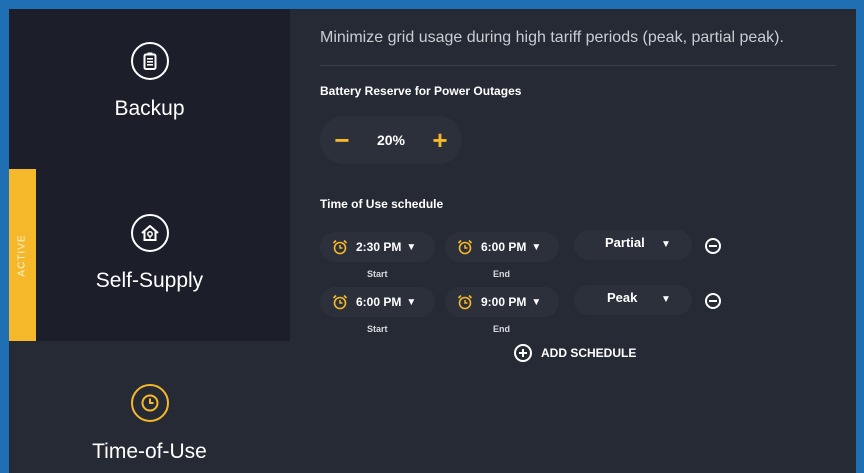 This screenshot has height=473, width=864. Describe the element at coordinates (149, 61) in the screenshot. I see `battery-icon` at that location.